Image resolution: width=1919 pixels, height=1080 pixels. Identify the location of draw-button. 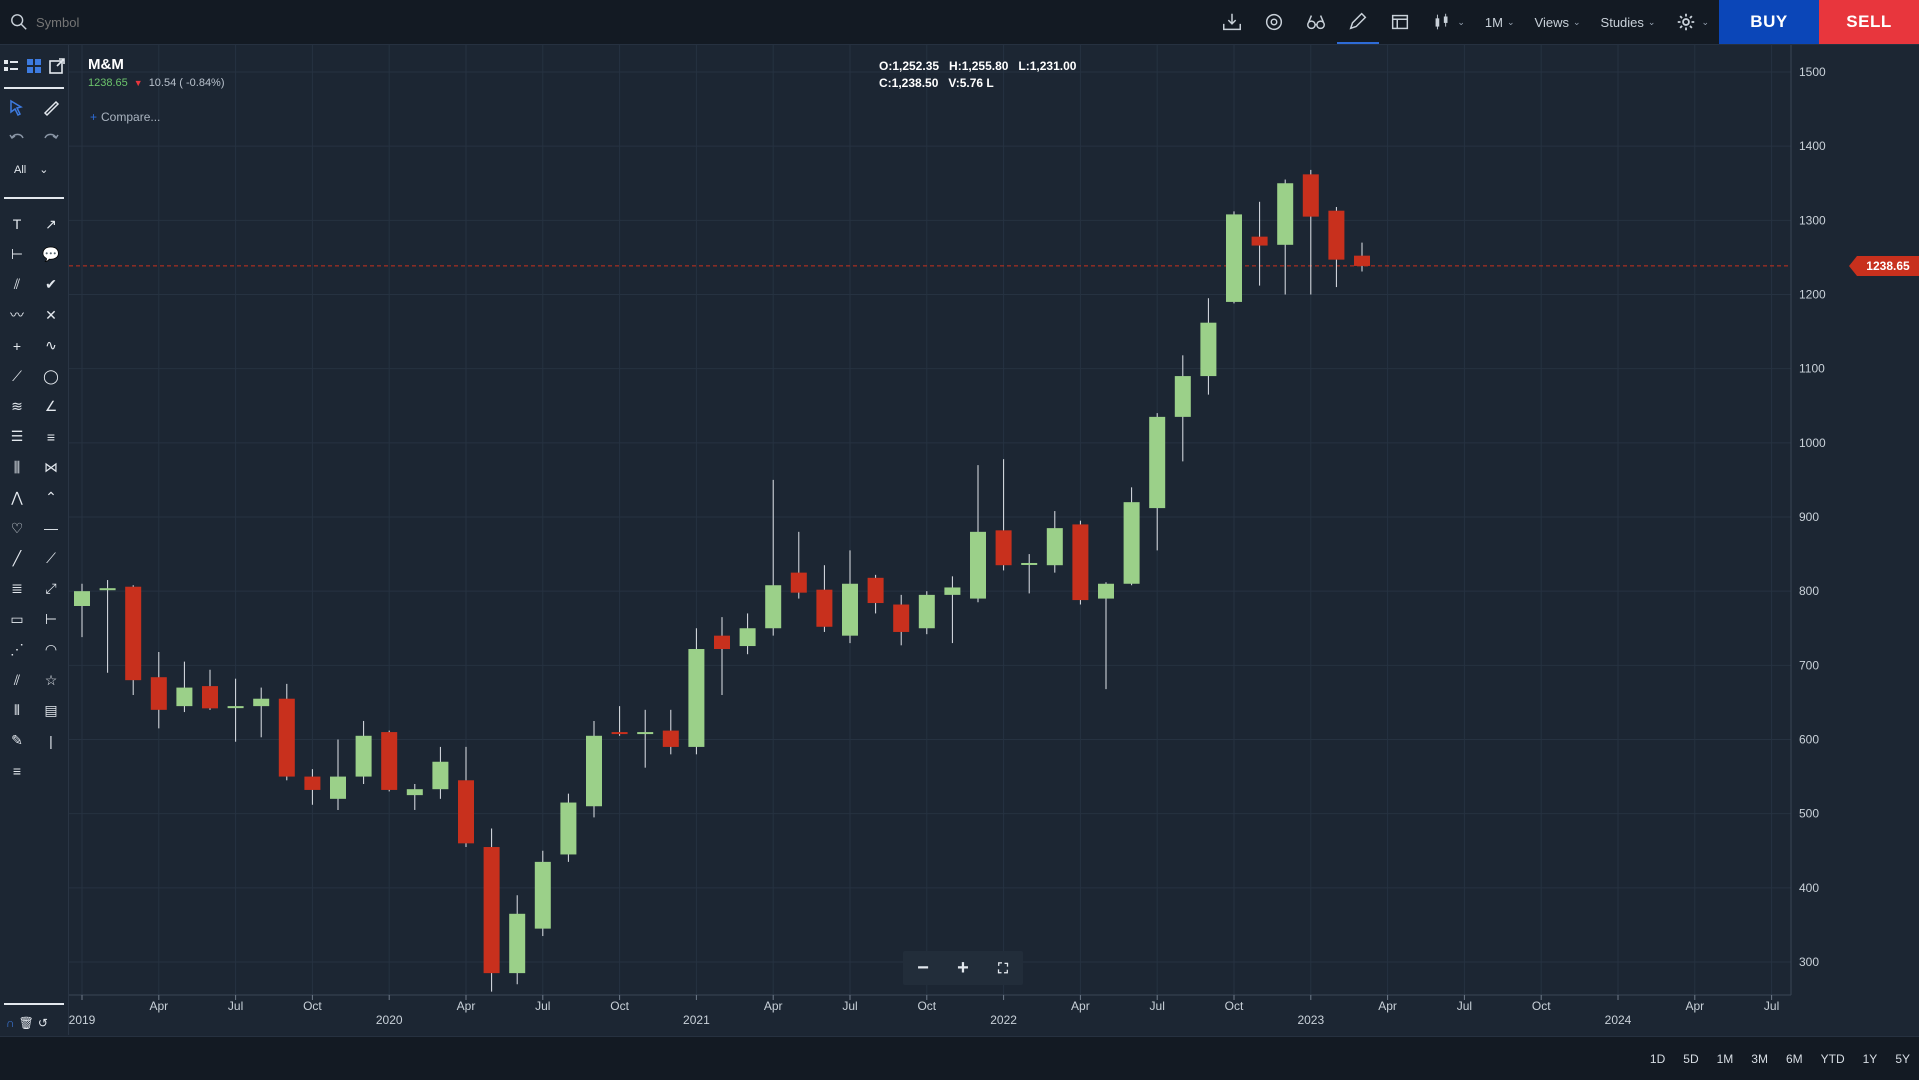
(1358, 22).